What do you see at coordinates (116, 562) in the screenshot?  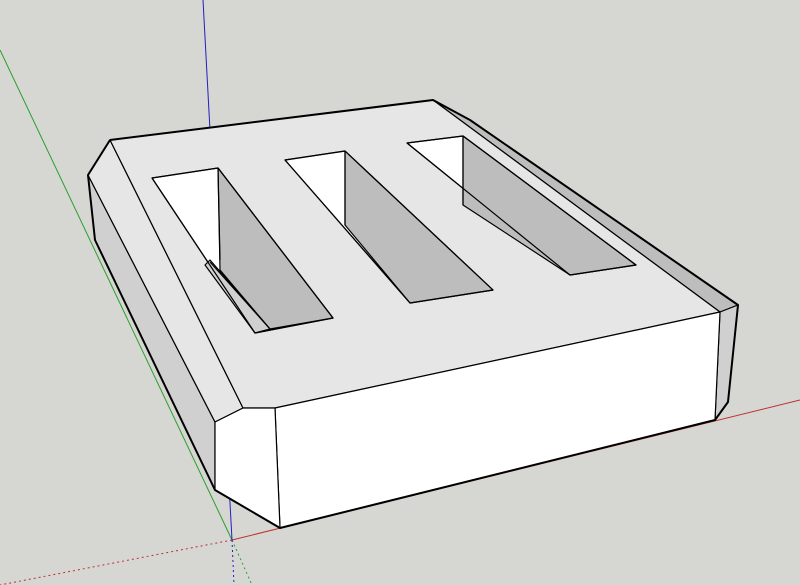 I see `red-axis-negative-line` at bounding box center [116, 562].